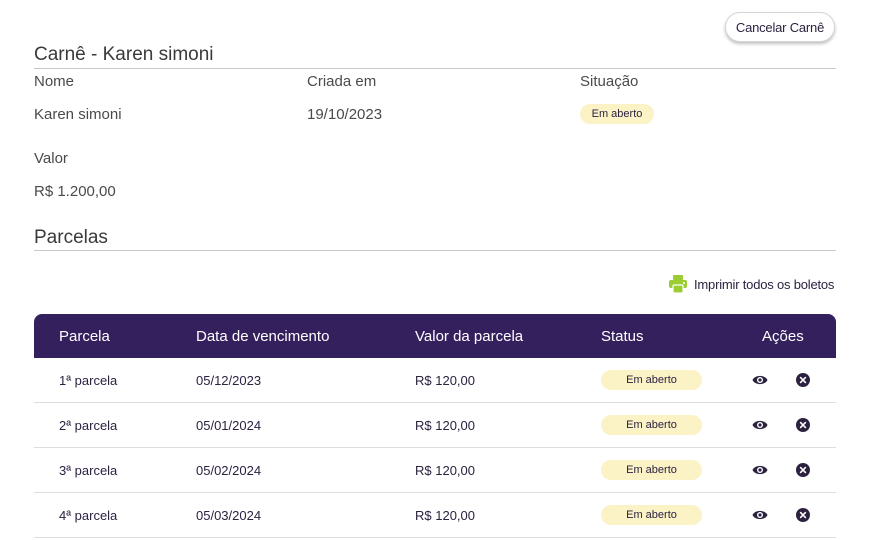 Image resolution: width=872 pixels, height=540 pixels. Describe the element at coordinates (75, 191) in the screenshot. I see `amount-value: R$ 1.200,00` at that location.